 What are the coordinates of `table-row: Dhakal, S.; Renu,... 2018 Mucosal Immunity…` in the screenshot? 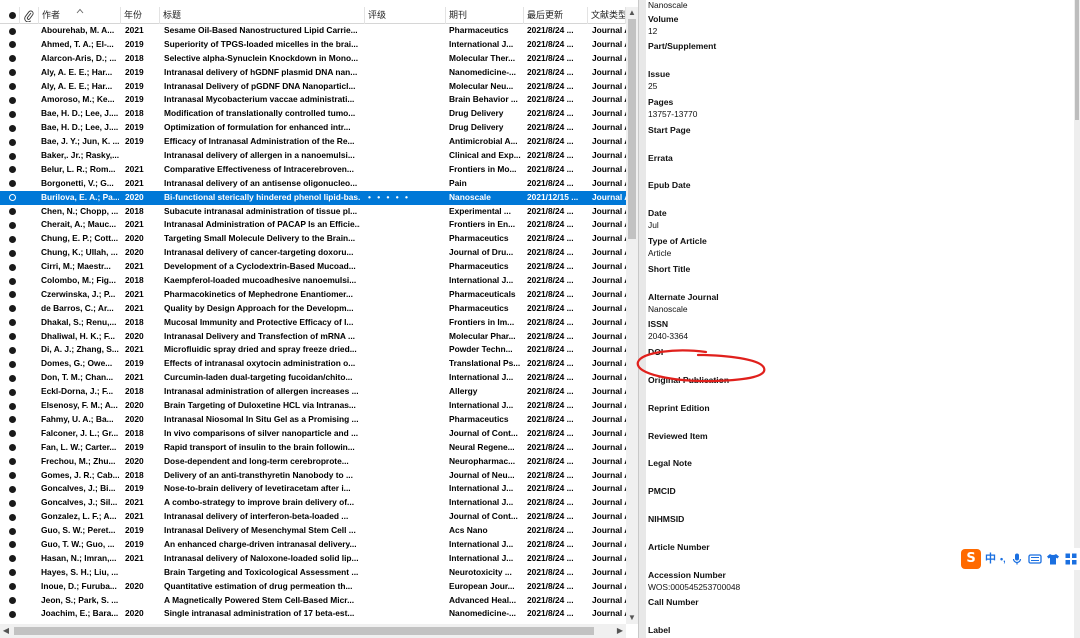 It's located at (313, 323).